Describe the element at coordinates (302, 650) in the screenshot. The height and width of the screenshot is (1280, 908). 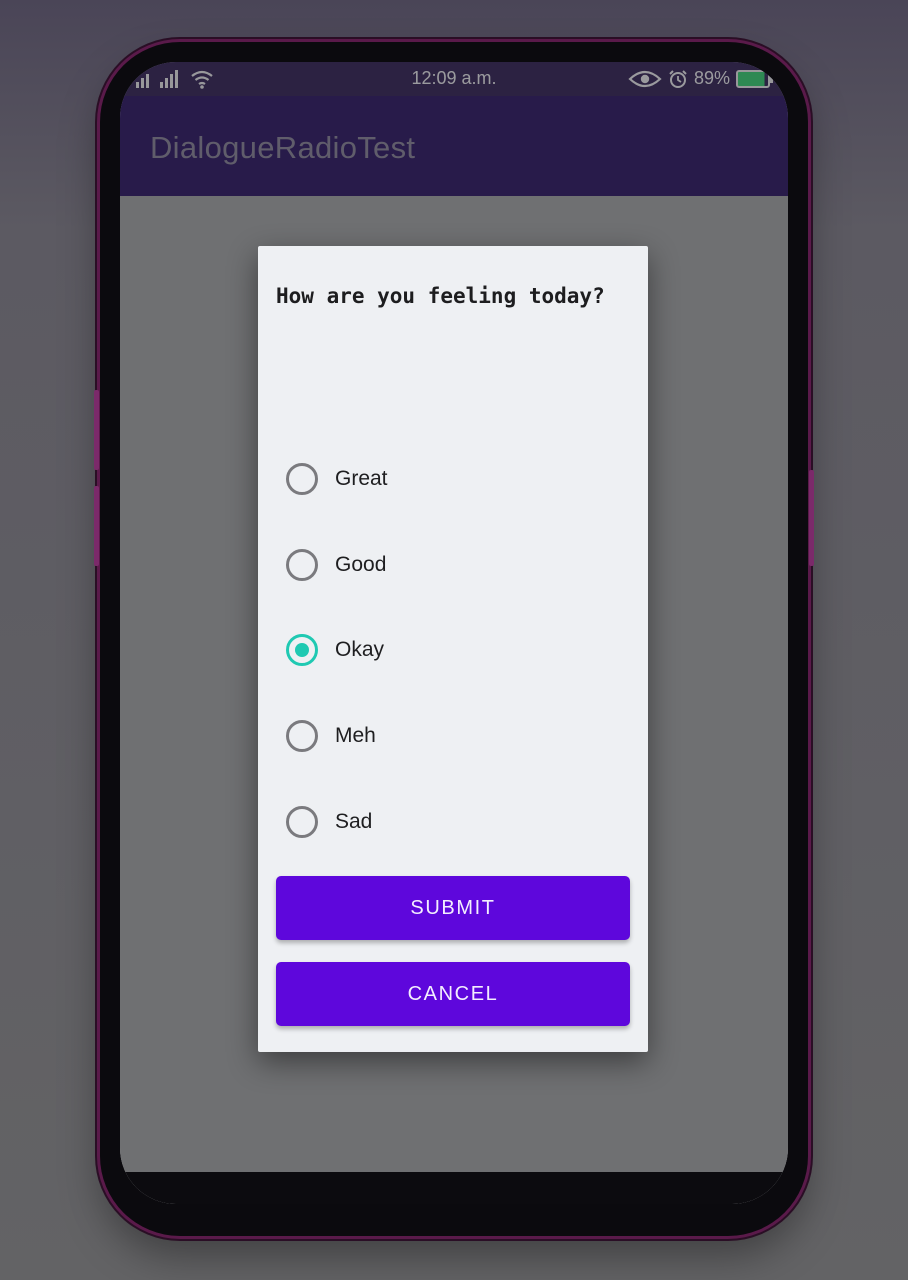
I see `radio-button-checked-icon` at that location.